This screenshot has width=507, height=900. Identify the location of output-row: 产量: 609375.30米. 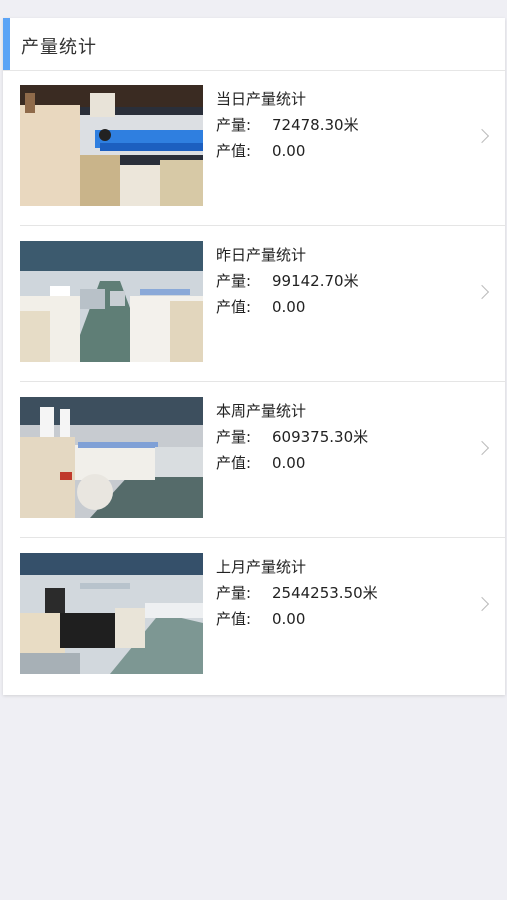
(292, 437).